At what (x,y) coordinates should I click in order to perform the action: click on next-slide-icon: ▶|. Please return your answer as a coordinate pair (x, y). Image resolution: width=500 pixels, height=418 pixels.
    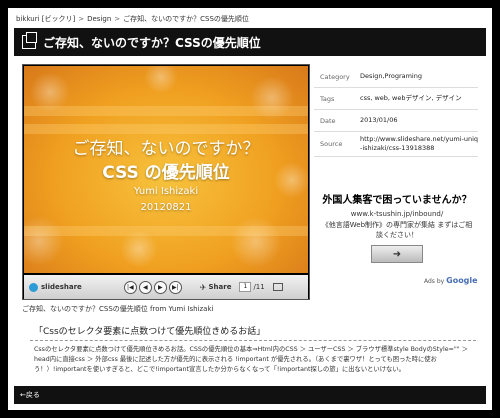
    Looking at the image, I should click on (175, 287).